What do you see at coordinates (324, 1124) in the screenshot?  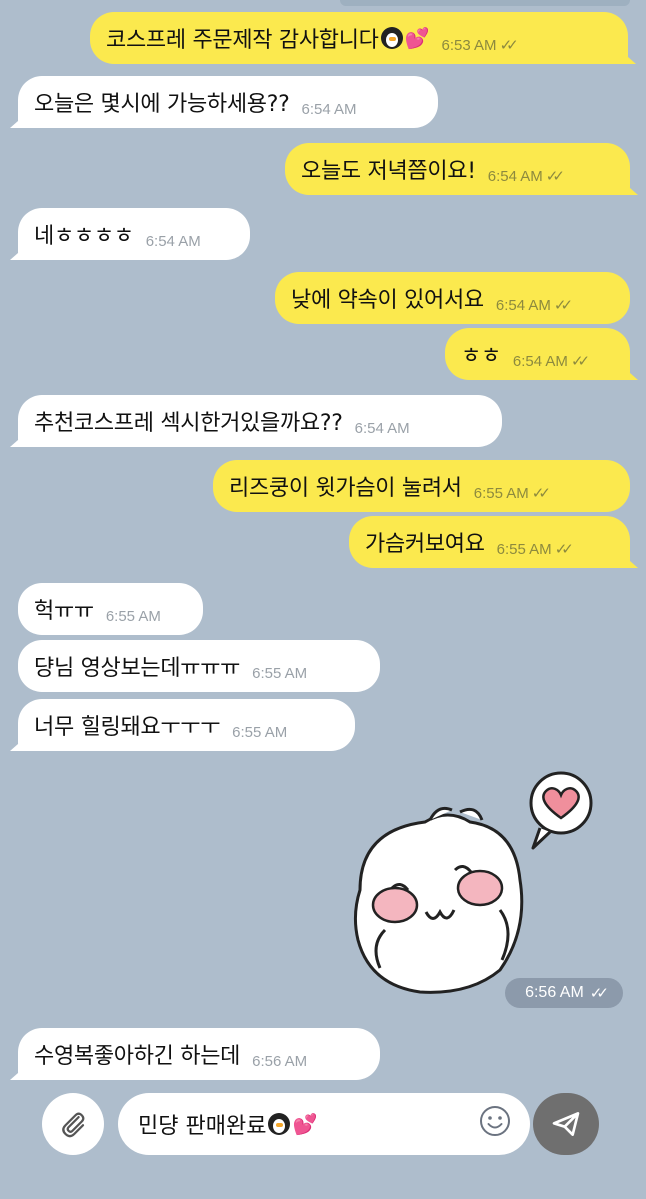 I see `message-input: 민댱 판매완료 💕` at bounding box center [324, 1124].